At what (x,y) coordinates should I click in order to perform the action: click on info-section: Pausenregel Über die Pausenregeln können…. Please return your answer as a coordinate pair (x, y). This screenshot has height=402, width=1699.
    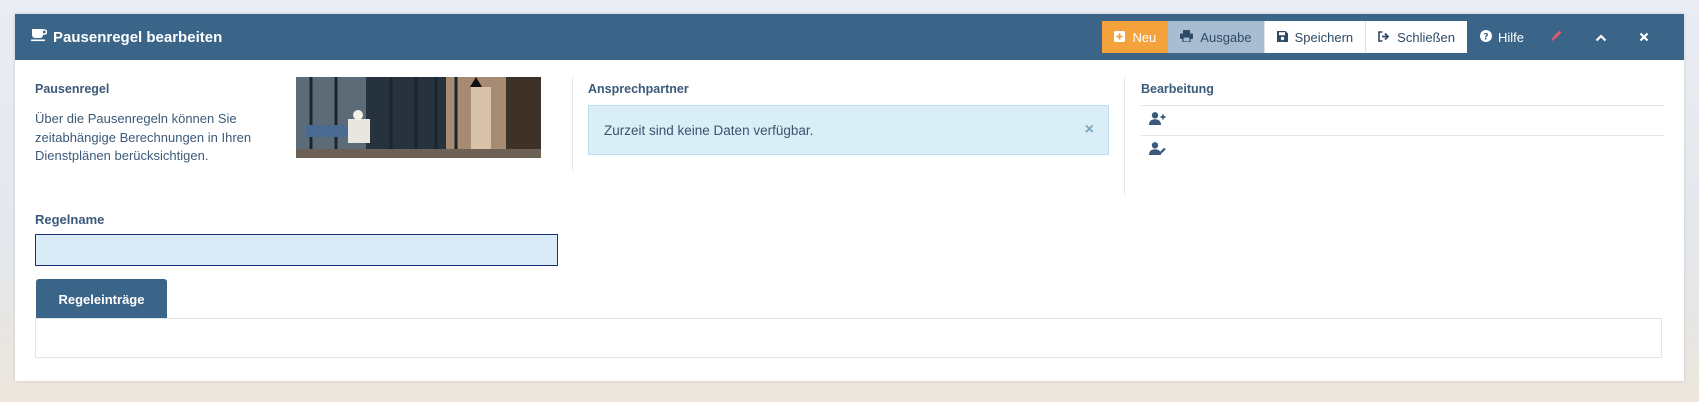
    Looking at the image, I should click on (160, 124).